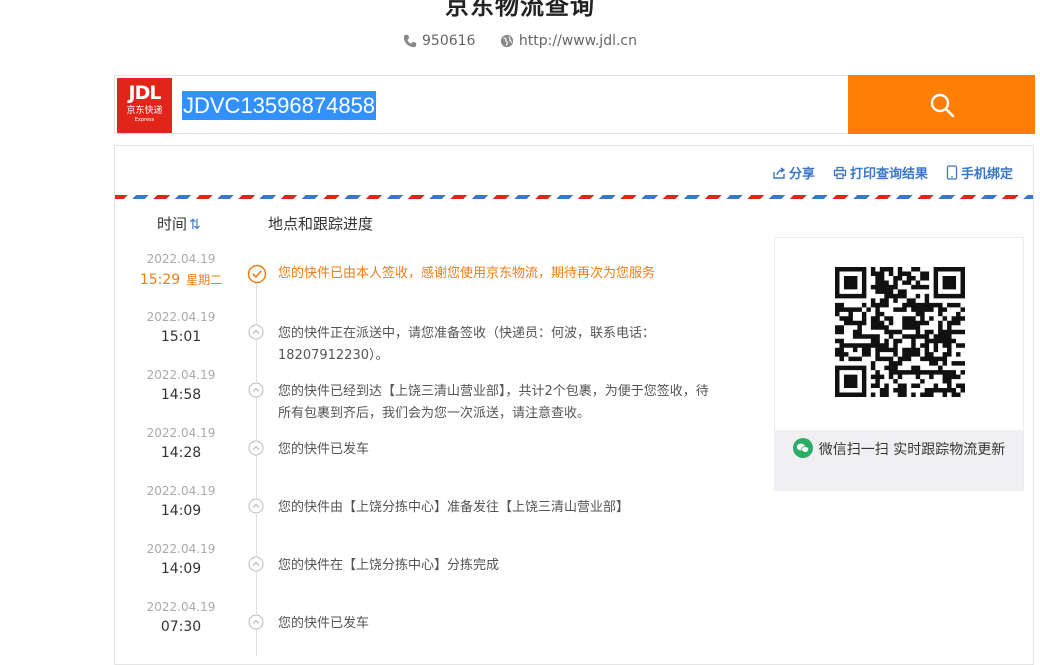  Describe the element at coordinates (888, 174) in the screenshot. I see `print-label: 打印查询结果` at that location.